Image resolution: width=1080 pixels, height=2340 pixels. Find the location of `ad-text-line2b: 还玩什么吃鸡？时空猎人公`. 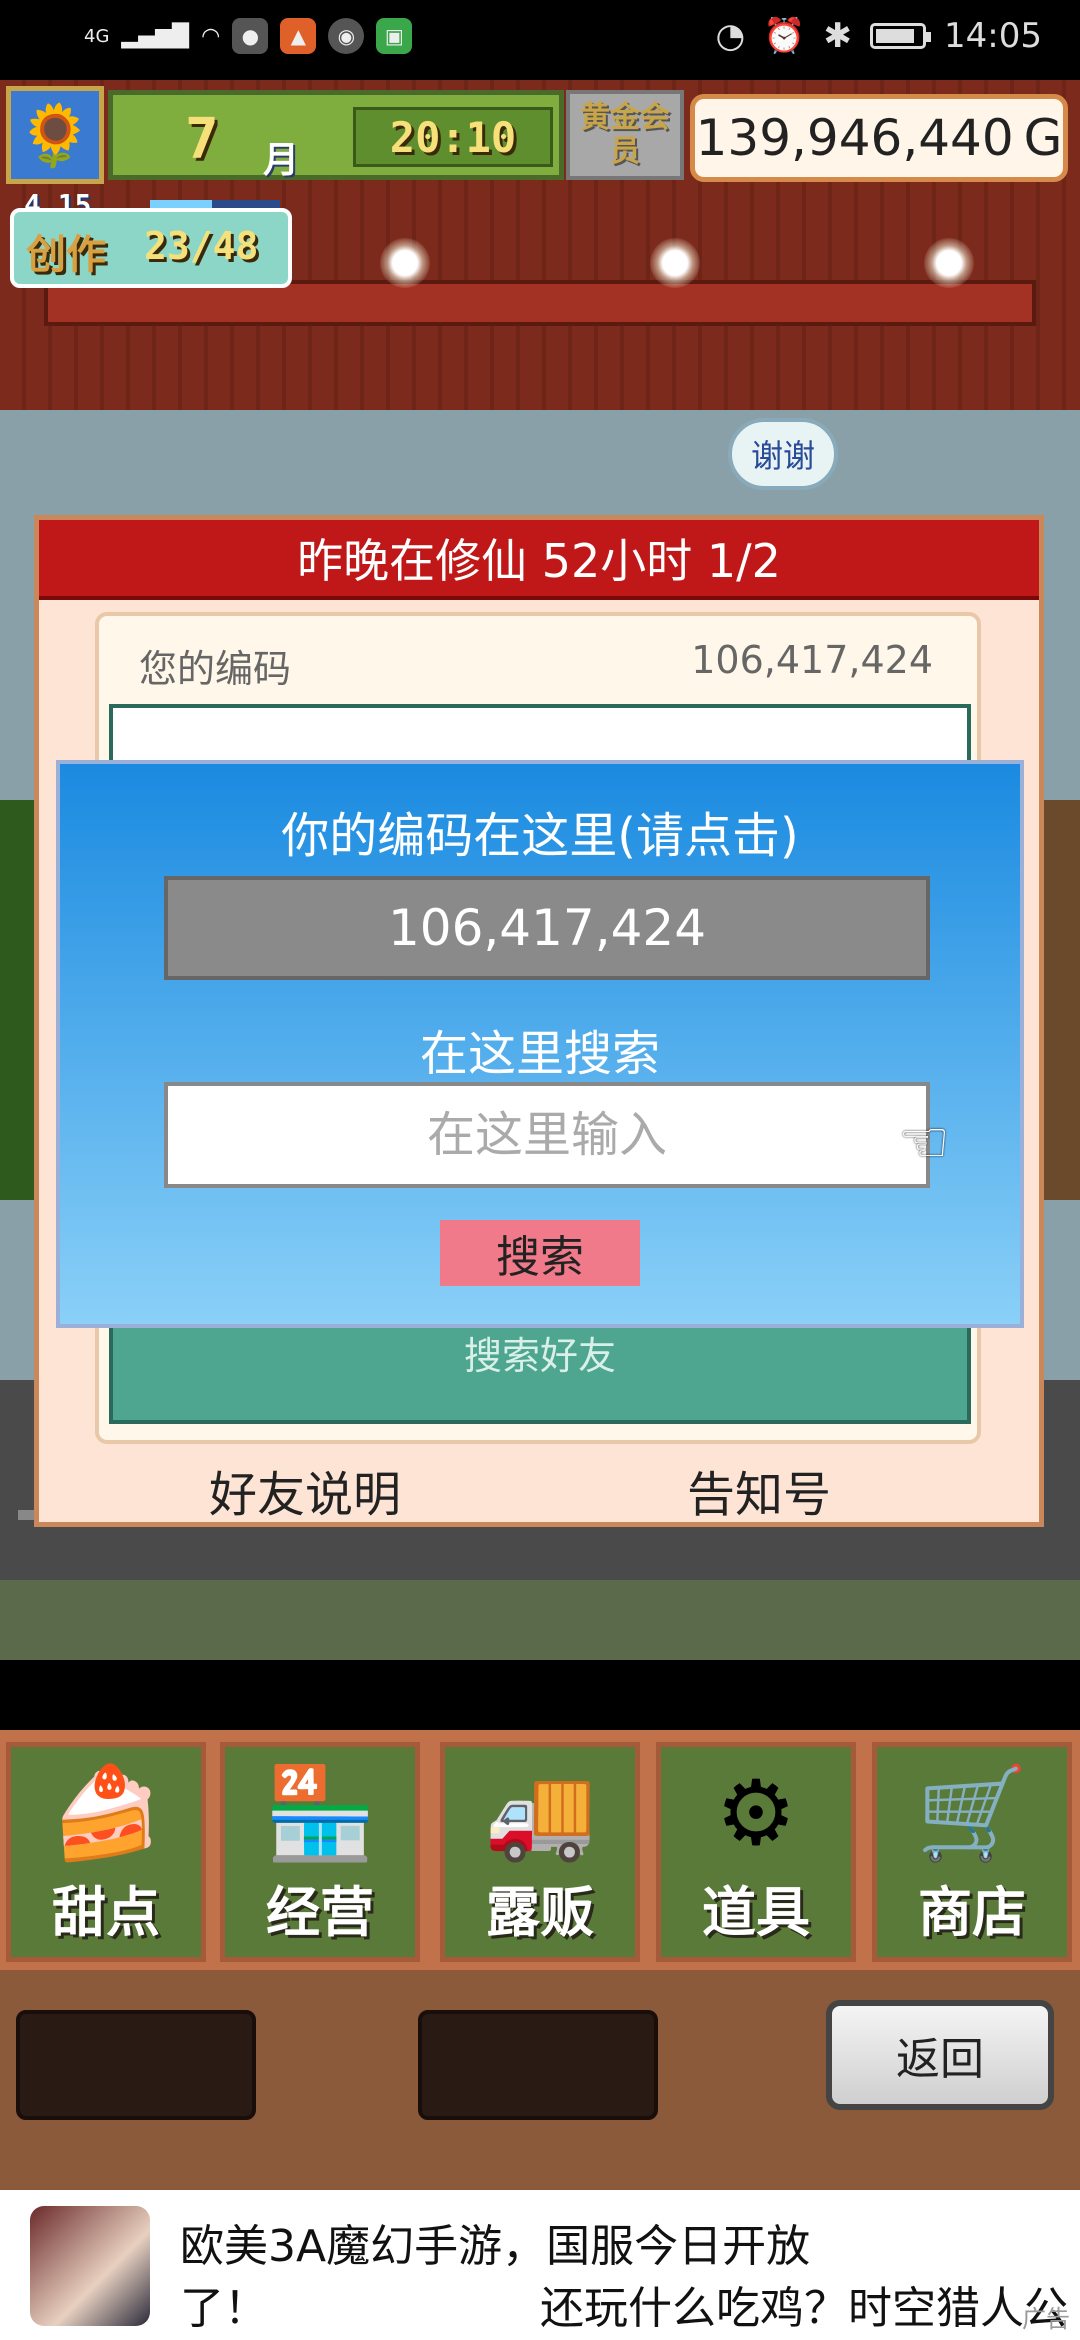

ad-text-line2b: 还玩什么吃鸡？时空猎人公 is located at coordinates (804, 2308).